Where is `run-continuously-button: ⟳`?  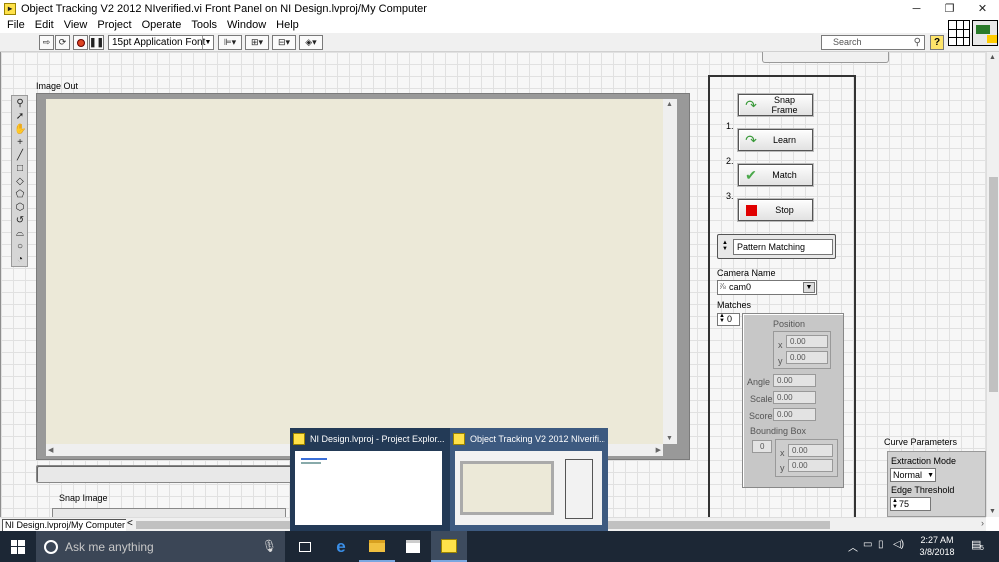 run-continuously-button: ⟳ is located at coordinates (62, 42).